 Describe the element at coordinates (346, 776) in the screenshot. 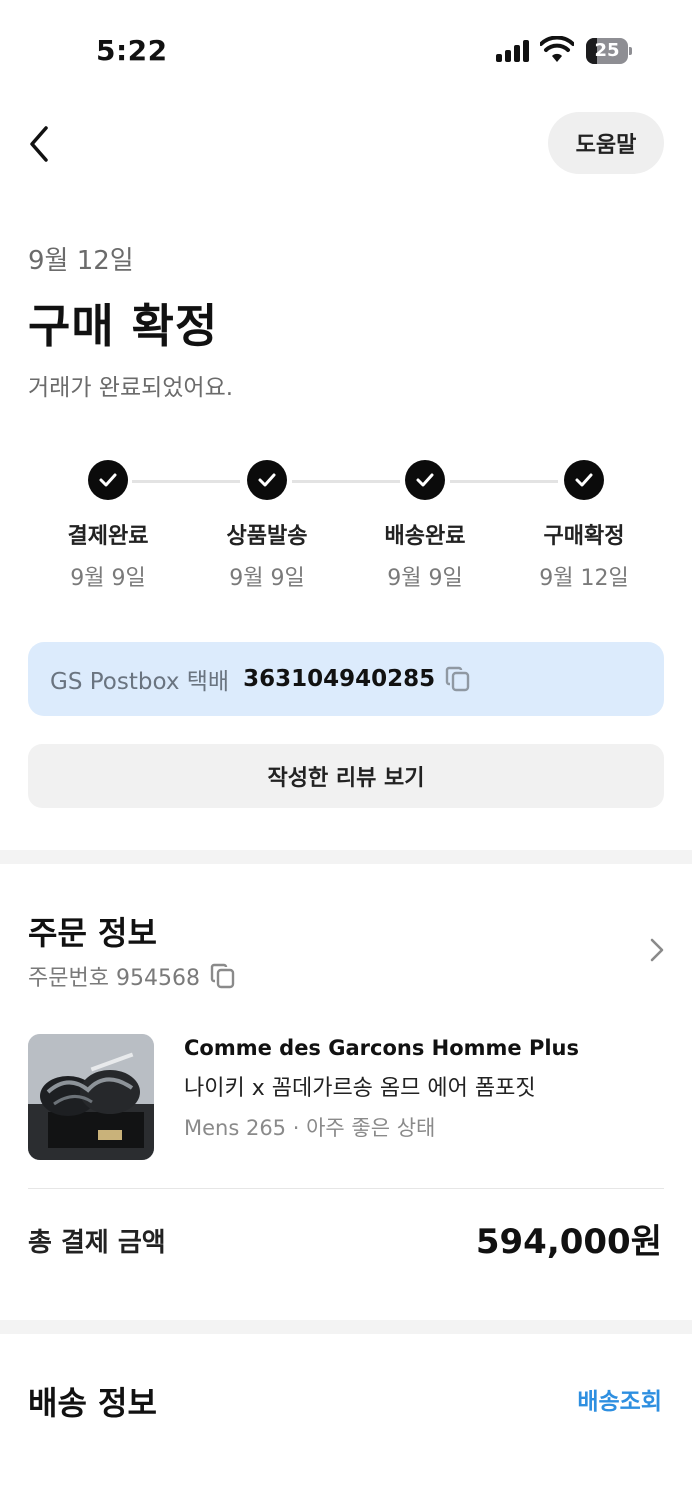

I see `view-review-button: 작성한 리뷰 보기` at that location.